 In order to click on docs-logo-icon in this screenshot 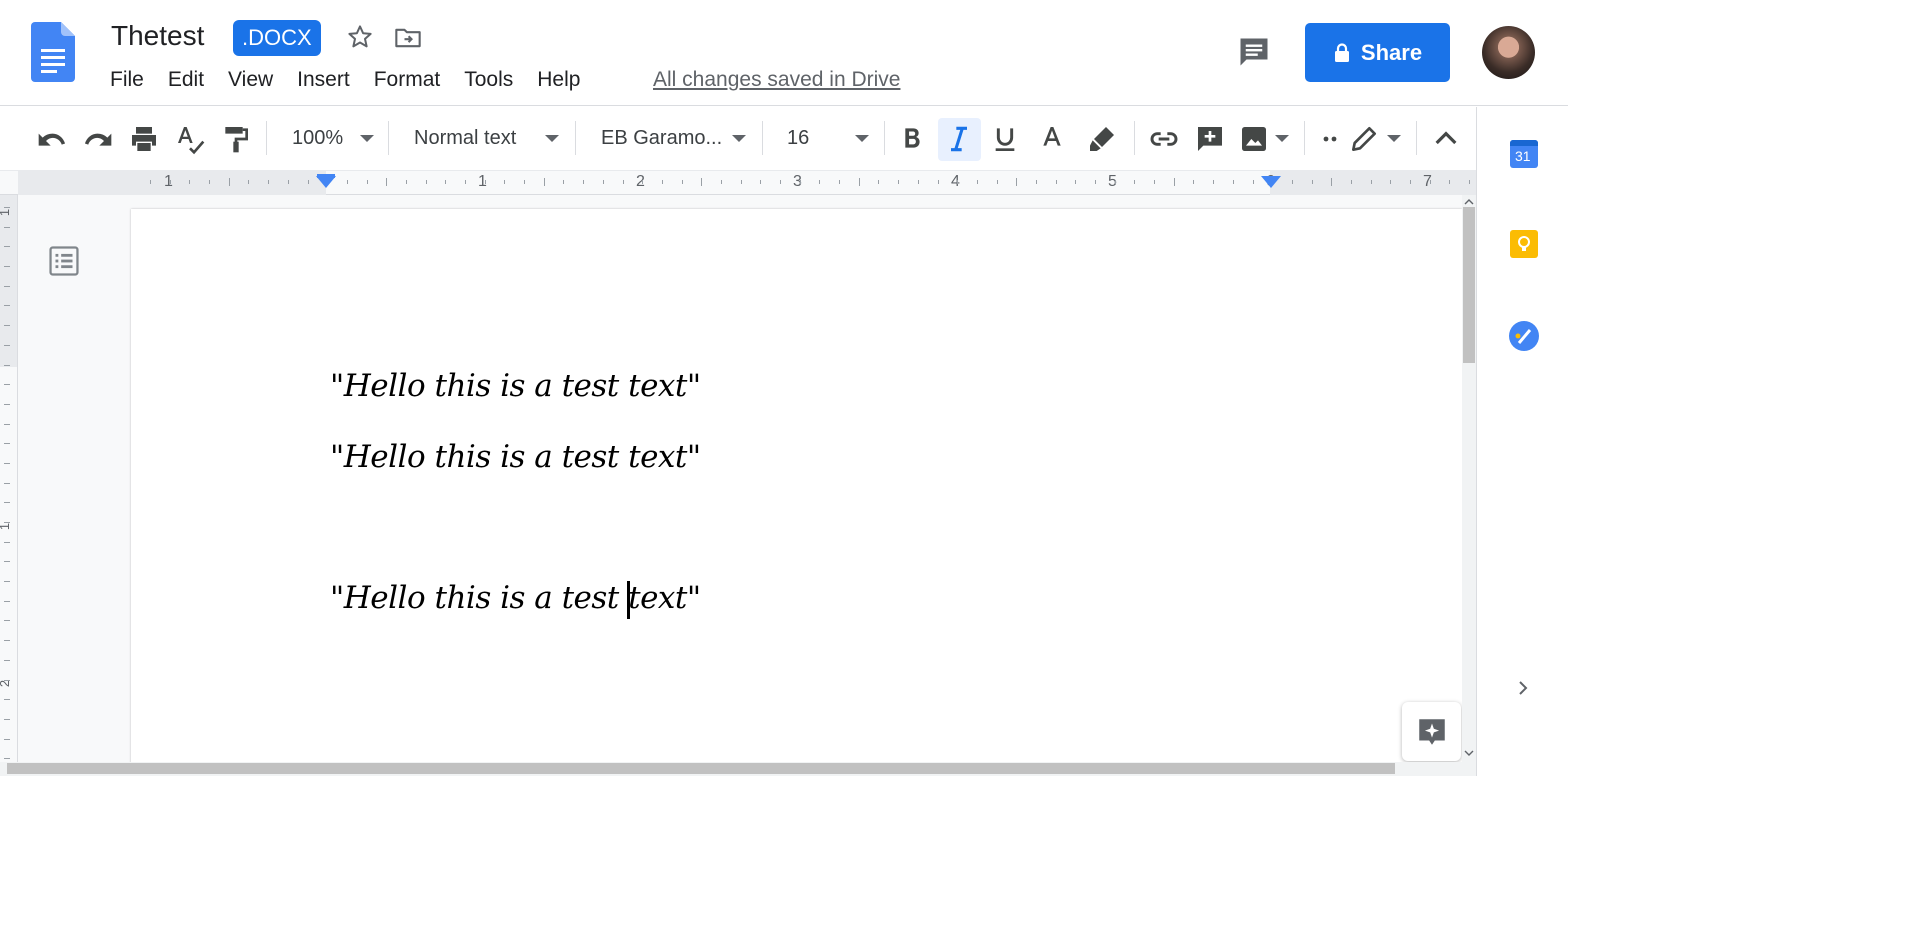, I will do `click(53, 52)`.